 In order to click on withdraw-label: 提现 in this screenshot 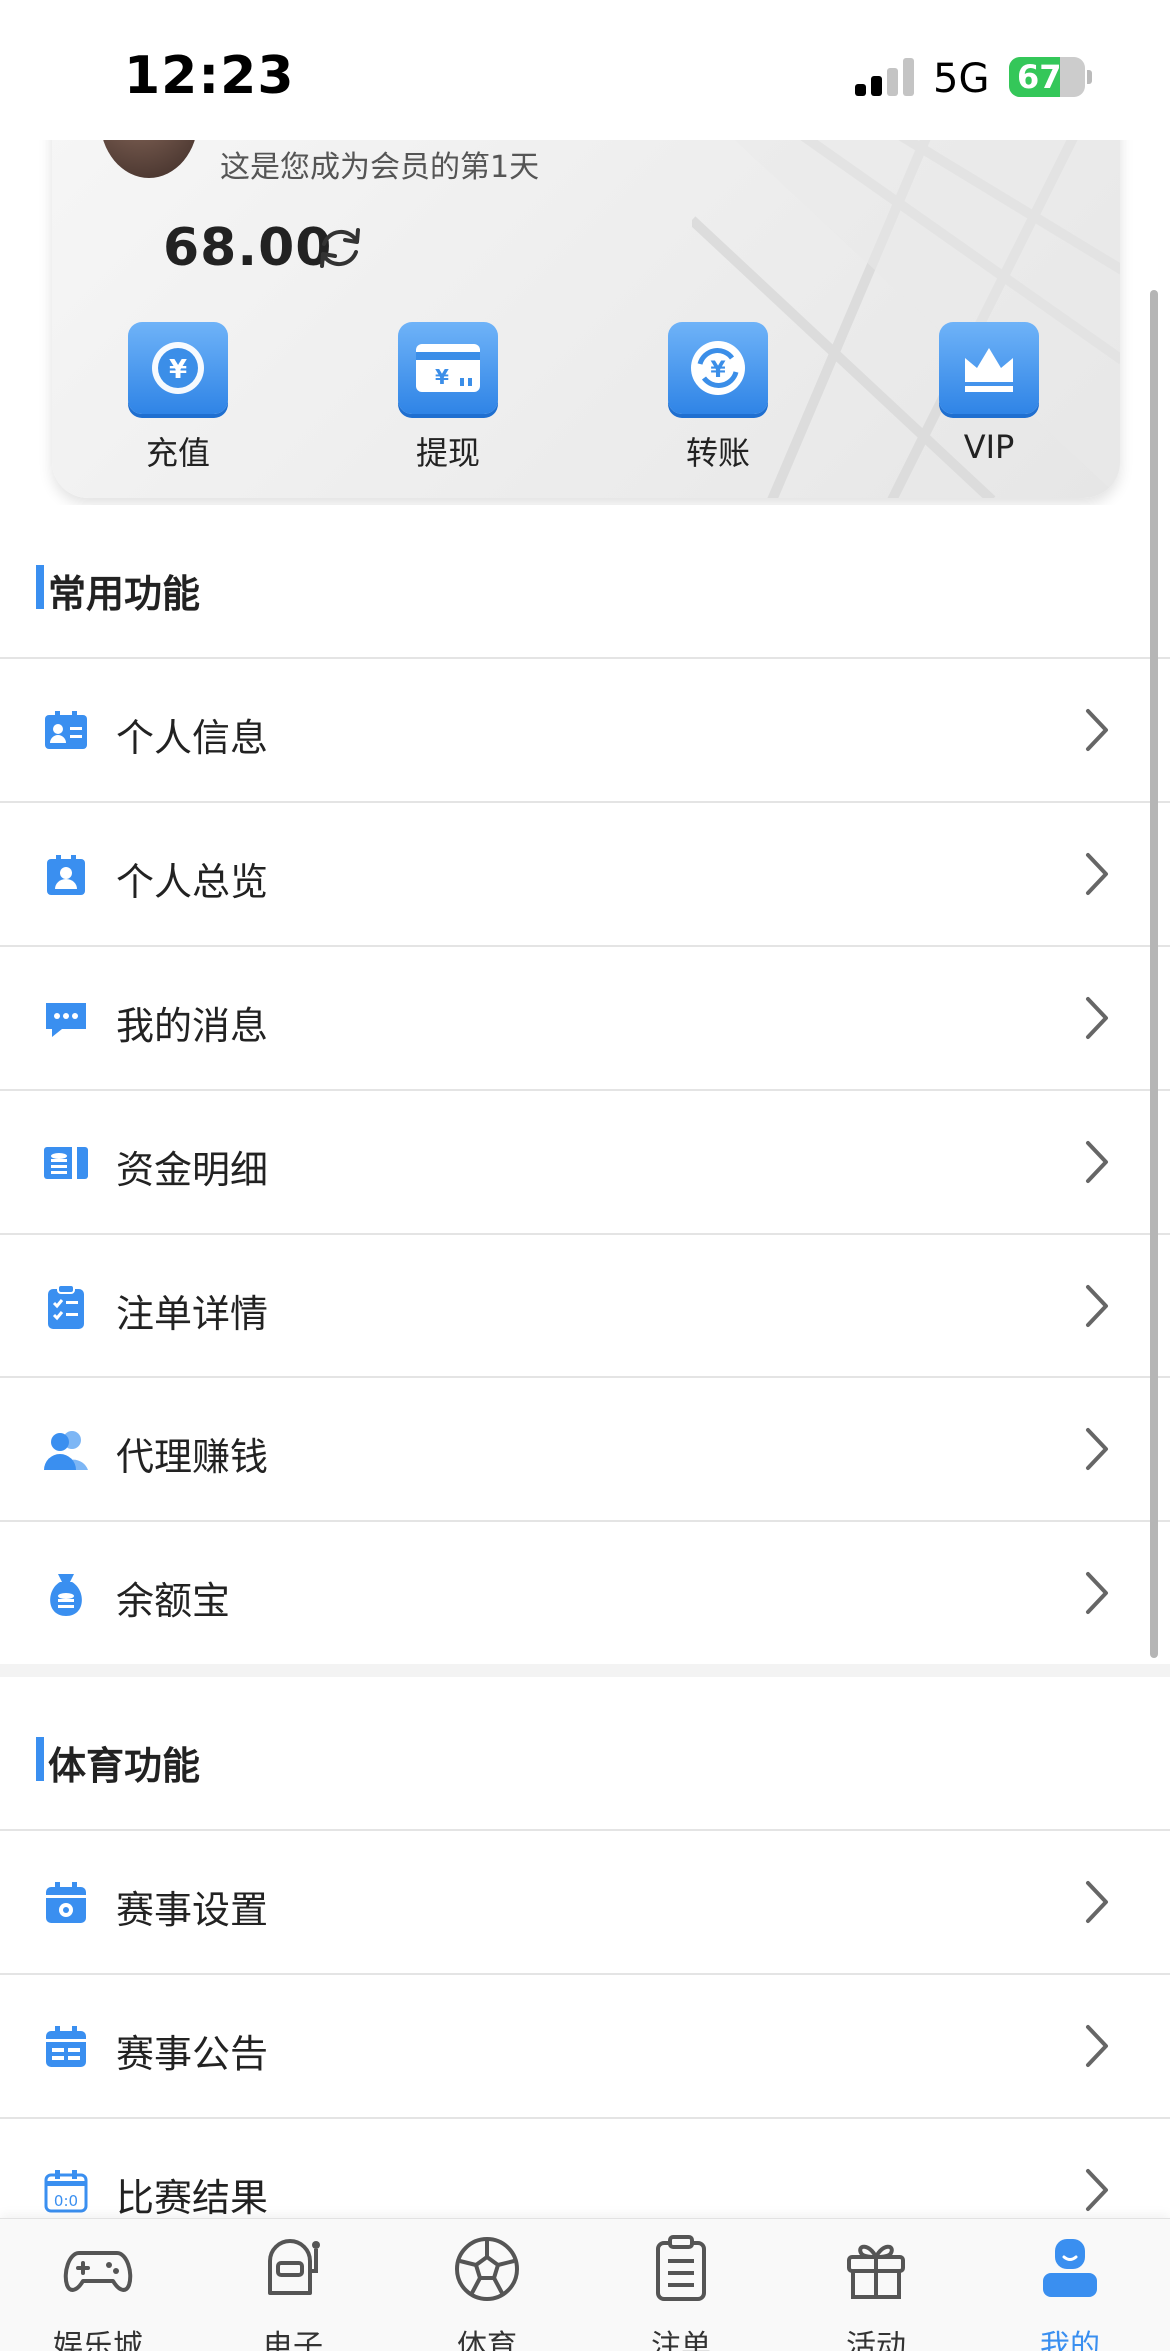, I will do `click(447, 453)`.